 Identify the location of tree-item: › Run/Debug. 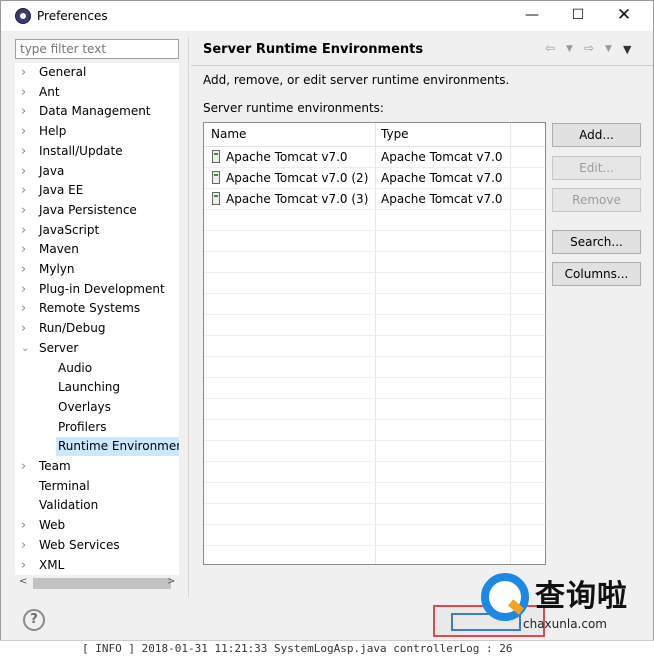
(97, 328).